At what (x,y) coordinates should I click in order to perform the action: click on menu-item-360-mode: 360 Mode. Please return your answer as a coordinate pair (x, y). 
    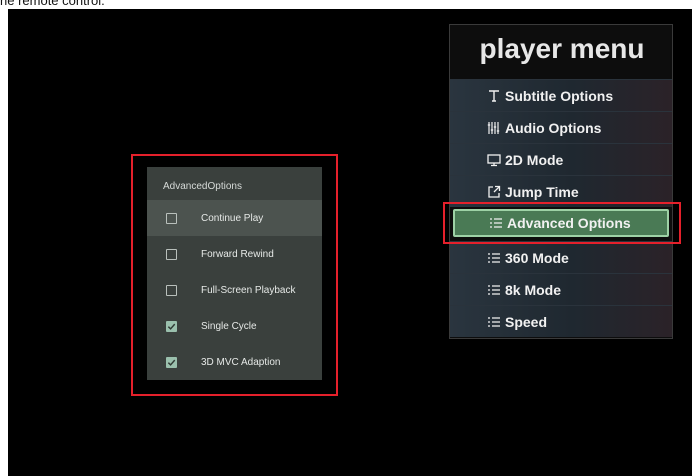
    Looking at the image, I should click on (561, 257).